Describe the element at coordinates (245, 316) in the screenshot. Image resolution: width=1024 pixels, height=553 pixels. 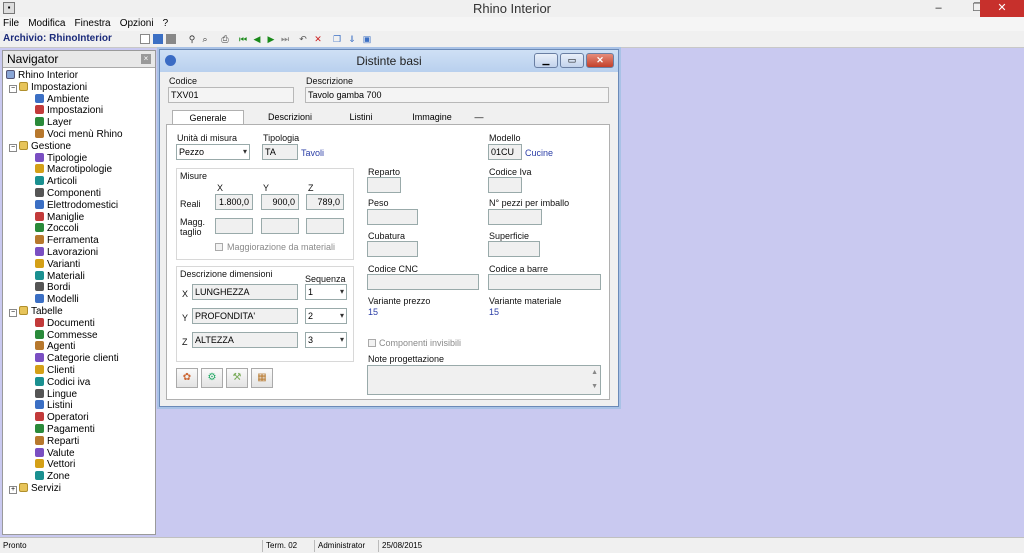
I see `dim-row-y-desc: PROFONDITA'` at that location.